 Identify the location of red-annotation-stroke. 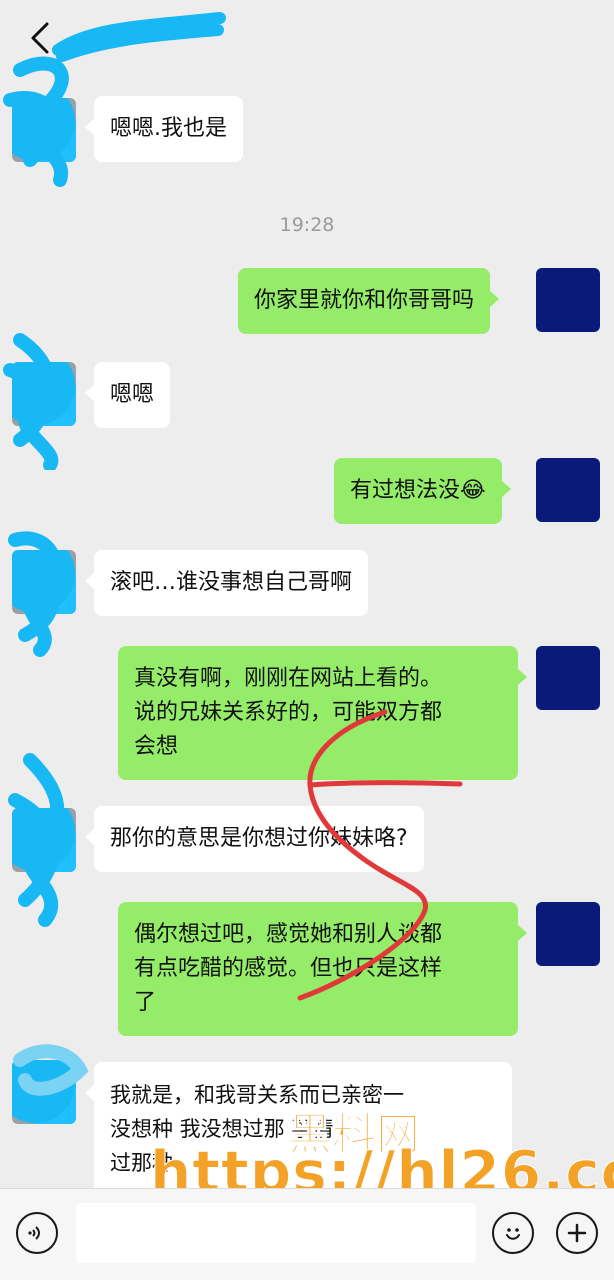
(380, 855).